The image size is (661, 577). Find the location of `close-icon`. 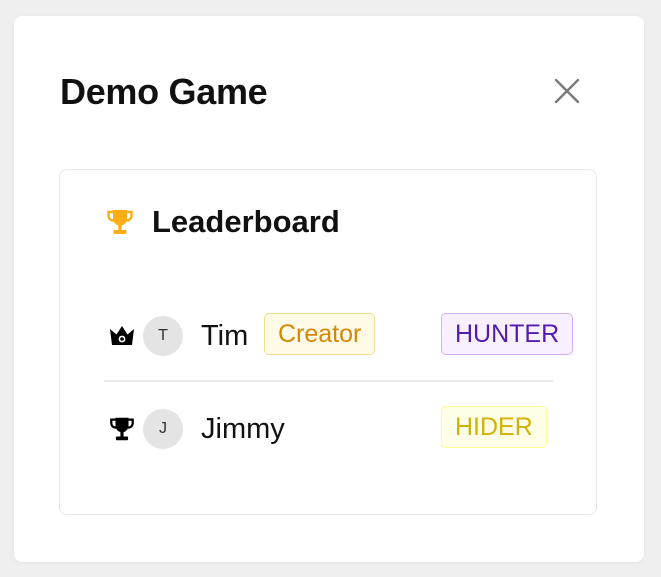

close-icon is located at coordinates (567, 93).